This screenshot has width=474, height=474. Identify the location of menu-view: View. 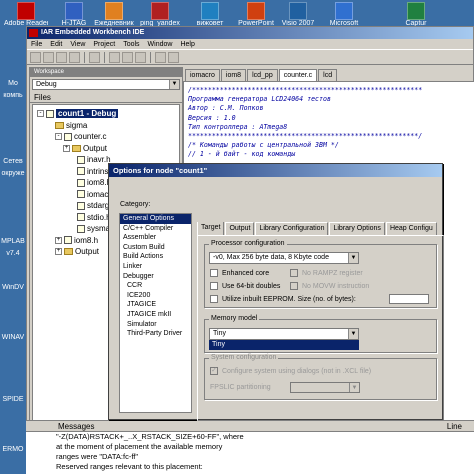
(77, 44).